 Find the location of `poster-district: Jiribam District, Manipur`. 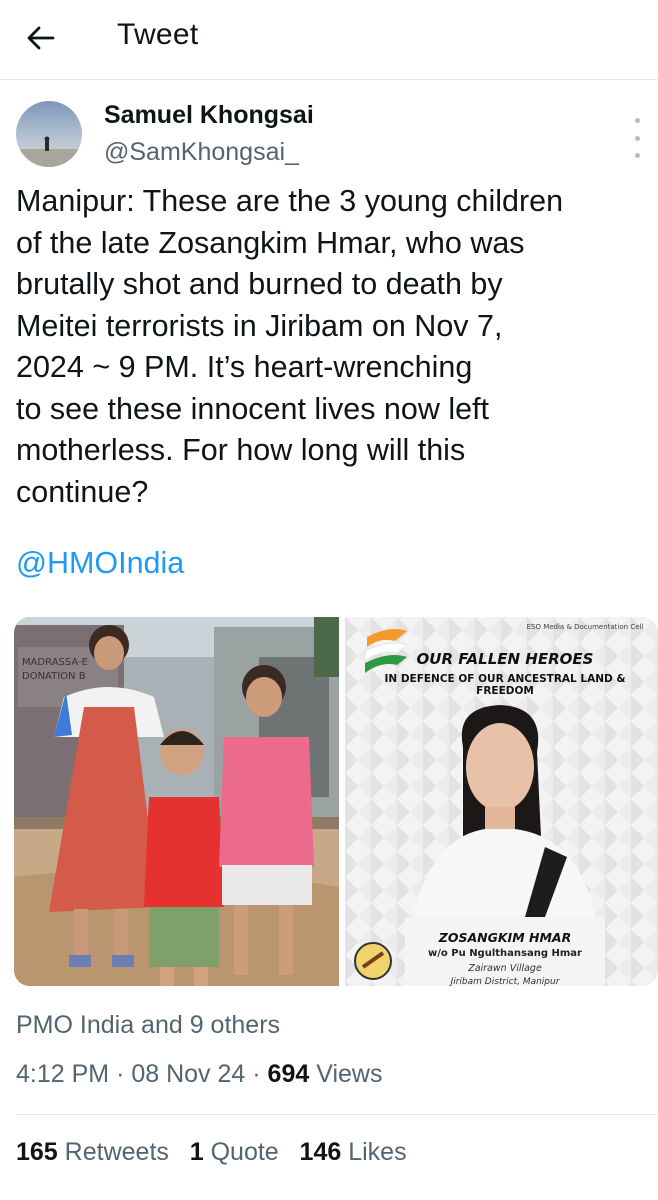

poster-district: Jiribam District, Manipur is located at coordinates (505, 981).